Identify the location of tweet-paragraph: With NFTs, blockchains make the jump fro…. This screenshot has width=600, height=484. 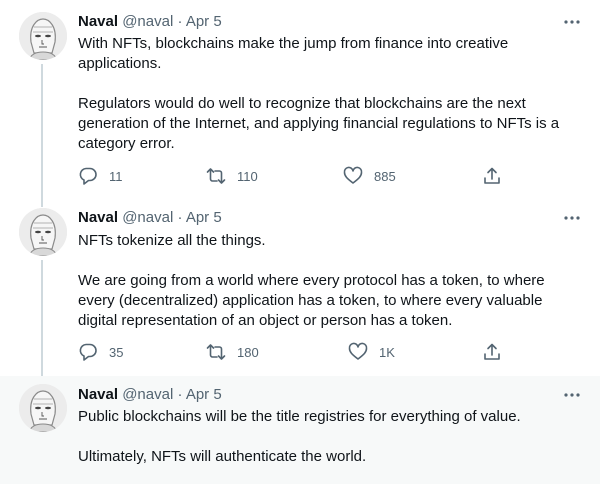
(293, 53).